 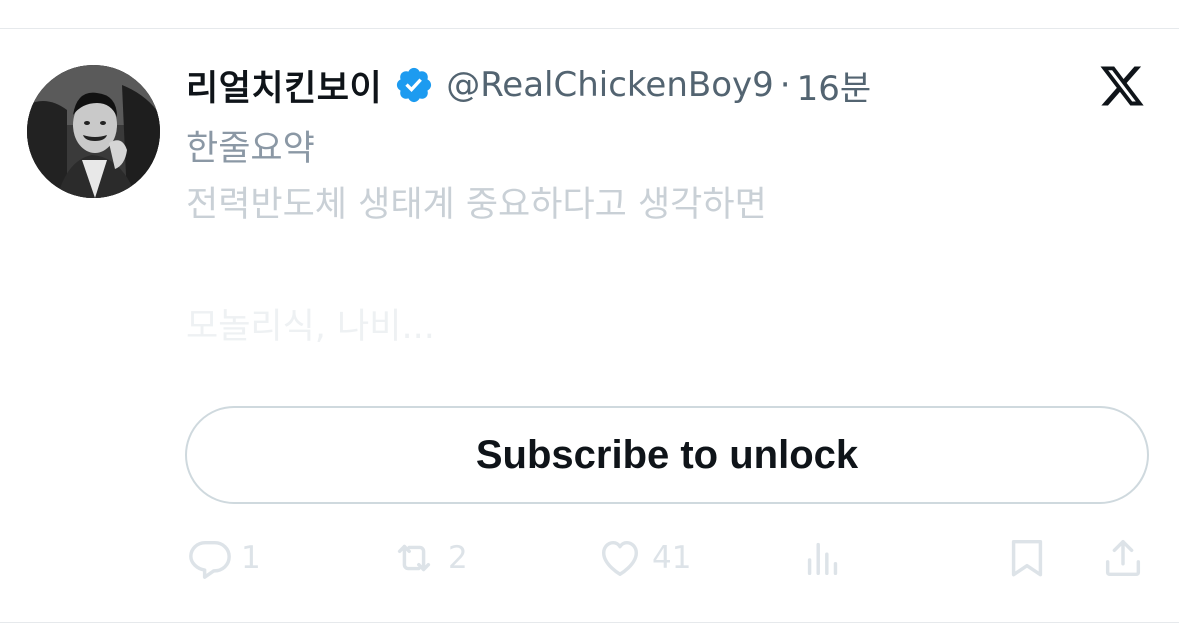 What do you see at coordinates (250, 149) in the screenshot?
I see `tweet-text-line-1: 한줄요약` at bounding box center [250, 149].